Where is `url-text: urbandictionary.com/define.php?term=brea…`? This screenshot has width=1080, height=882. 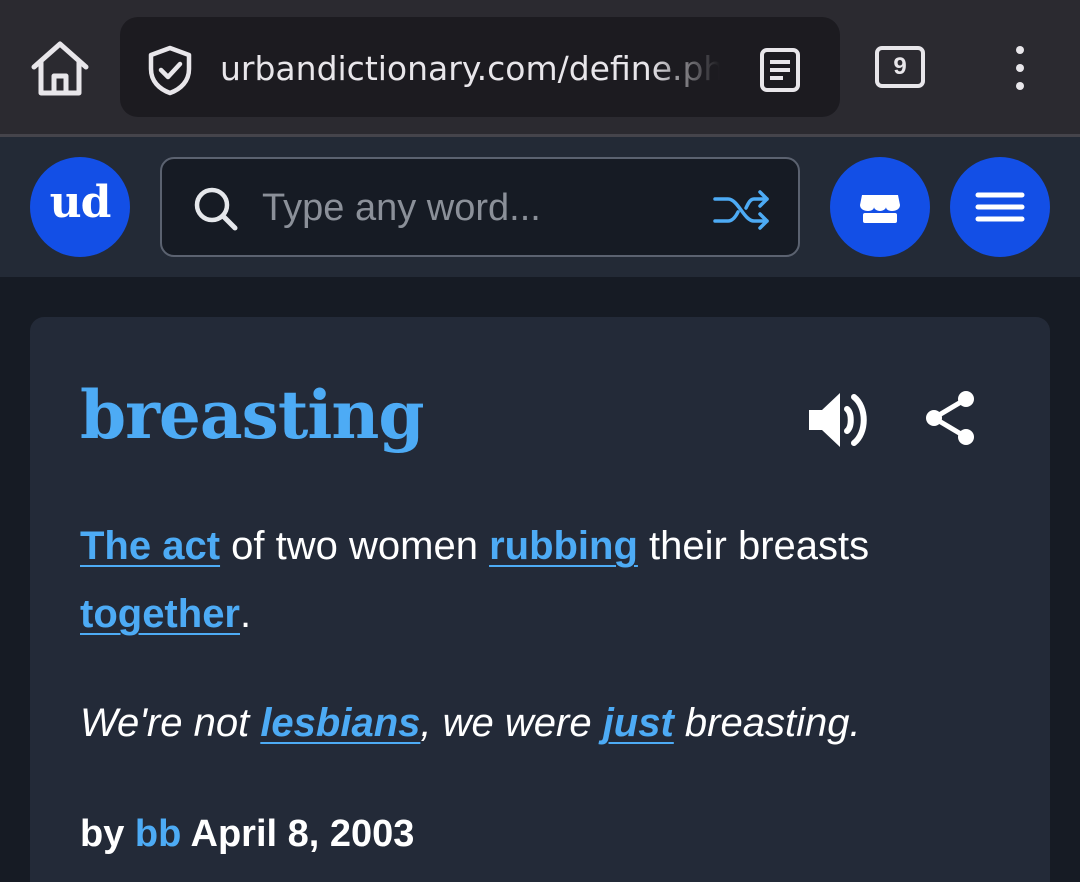 url-text: urbandictionary.com/define.php?term=brea… is located at coordinates (470, 69).